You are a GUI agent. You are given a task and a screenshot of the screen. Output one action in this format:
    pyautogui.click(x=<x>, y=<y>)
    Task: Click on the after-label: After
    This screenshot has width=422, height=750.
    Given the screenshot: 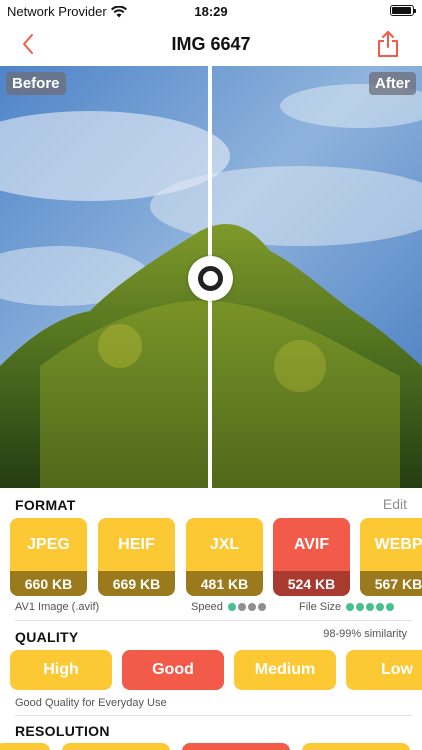 What is the action you would take?
    pyautogui.click(x=392, y=83)
    